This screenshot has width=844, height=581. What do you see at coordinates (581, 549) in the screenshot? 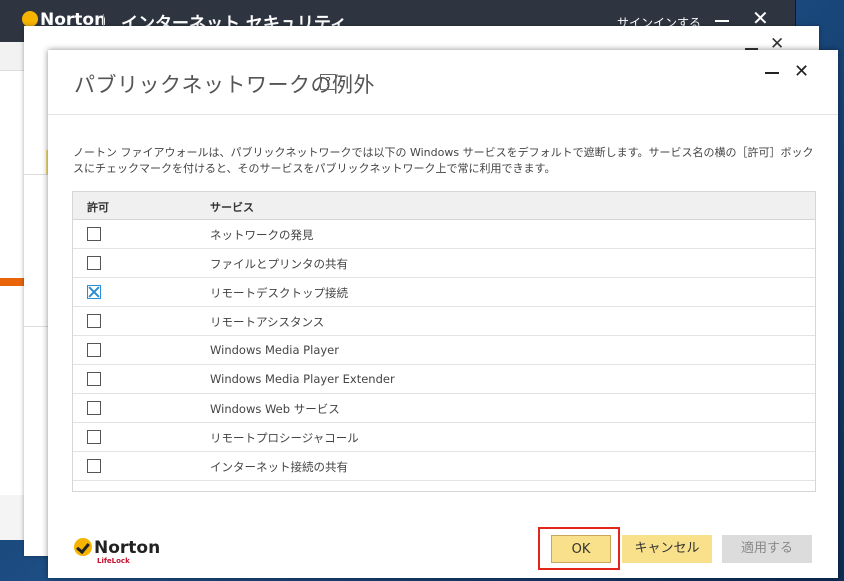
I see `ok-button: OK` at bounding box center [581, 549].